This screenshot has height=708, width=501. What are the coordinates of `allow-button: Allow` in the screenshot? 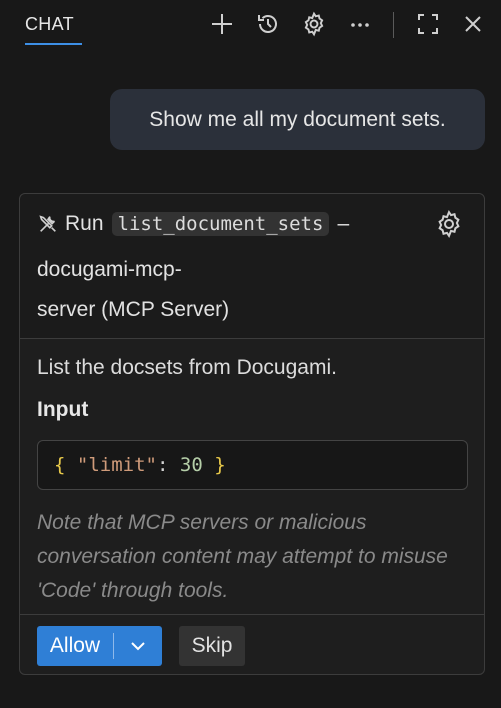 It's located at (99, 646).